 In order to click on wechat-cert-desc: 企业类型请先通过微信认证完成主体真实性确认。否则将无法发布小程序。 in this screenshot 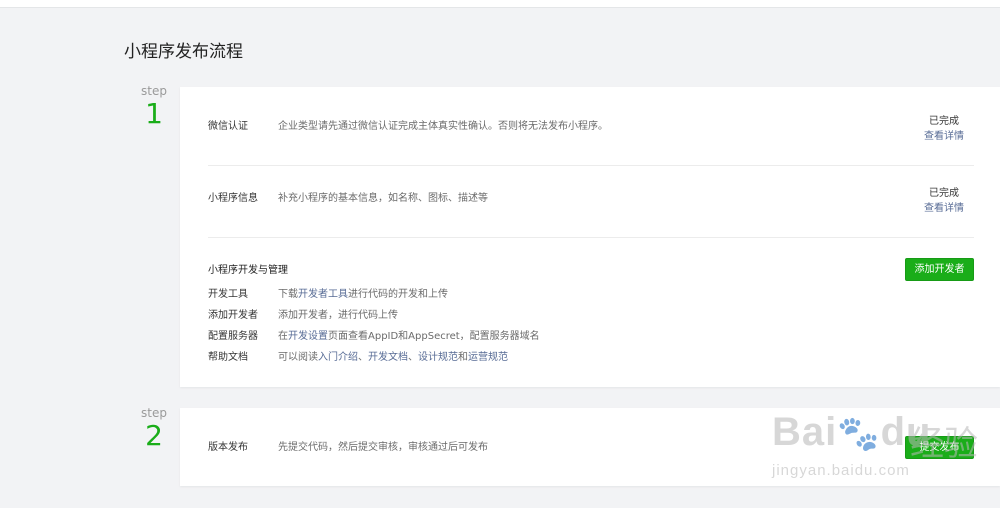, I will do `click(443, 126)`.